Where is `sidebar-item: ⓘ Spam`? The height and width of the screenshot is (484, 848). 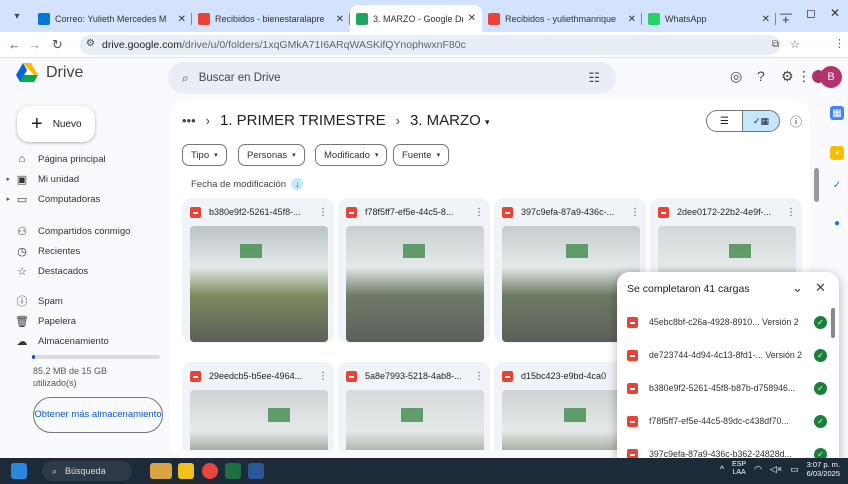 sidebar-item: ⓘ Spam is located at coordinates (82, 301).